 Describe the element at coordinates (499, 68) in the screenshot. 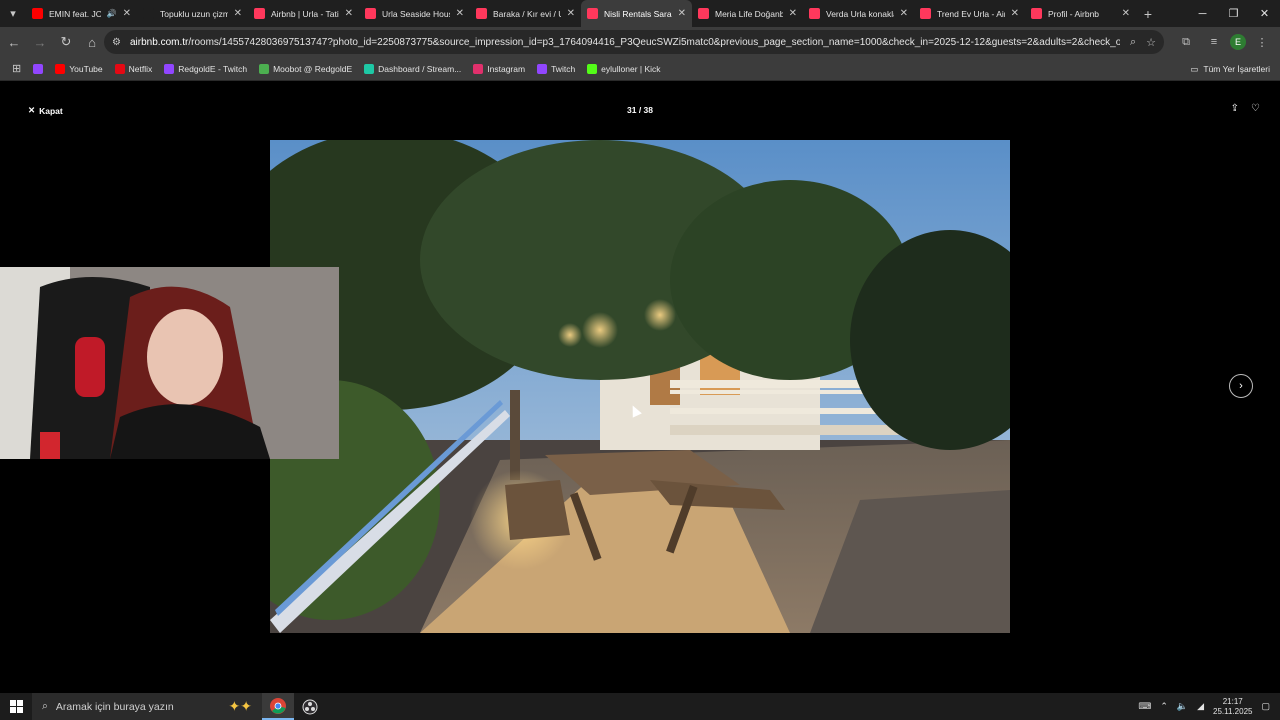

I see `bookmark-item: Instagram` at that location.